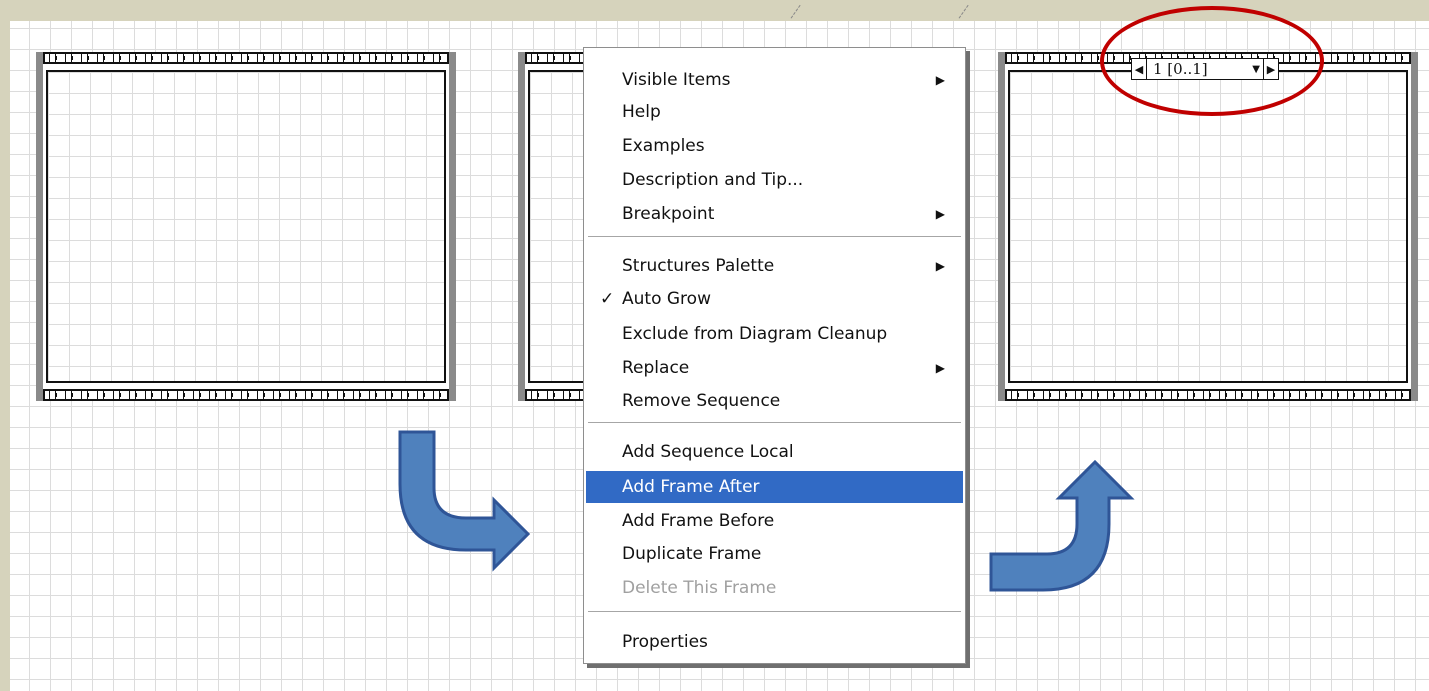 Image resolution: width=1429 pixels, height=691 pixels. What do you see at coordinates (666, 299) in the screenshot?
I see `menu-item-label: Auto Grow` at bounding box center [666, 299].